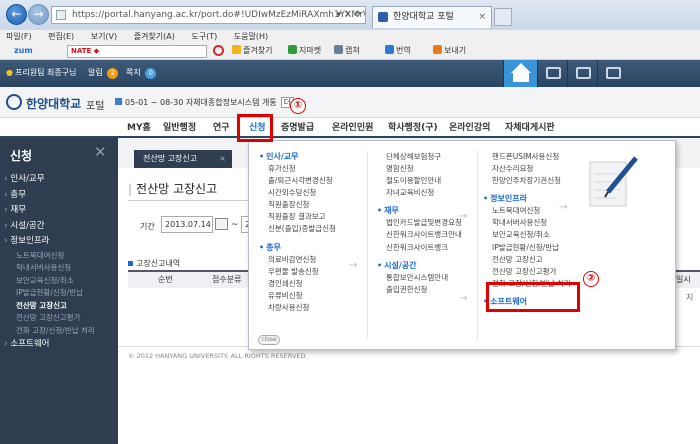 Image resolution: width=700 pixels, height=444 pixels. What do you see at coordinates (297, 296) in the screenshot?
I see `menu-item: 유류비신청` at bounding box center [297, 296].